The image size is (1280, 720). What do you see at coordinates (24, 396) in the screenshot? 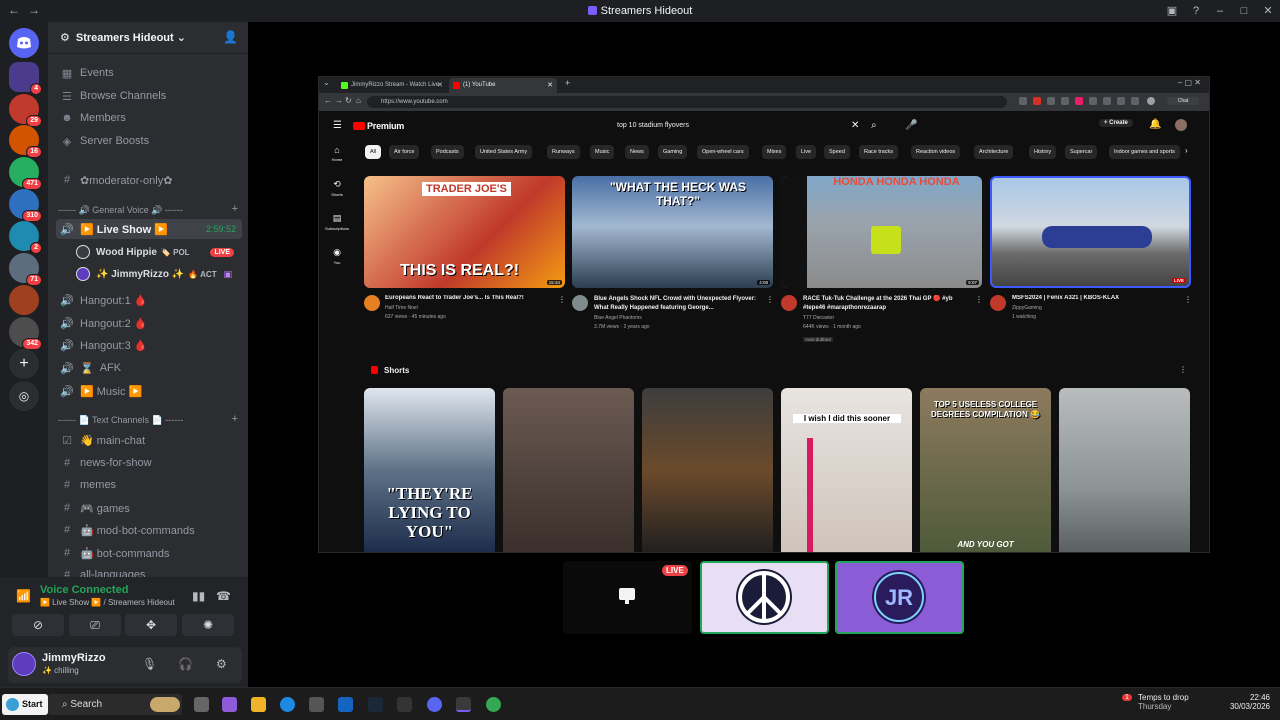
I see `discover-icon: ◎` at bounding box center [24, 396].